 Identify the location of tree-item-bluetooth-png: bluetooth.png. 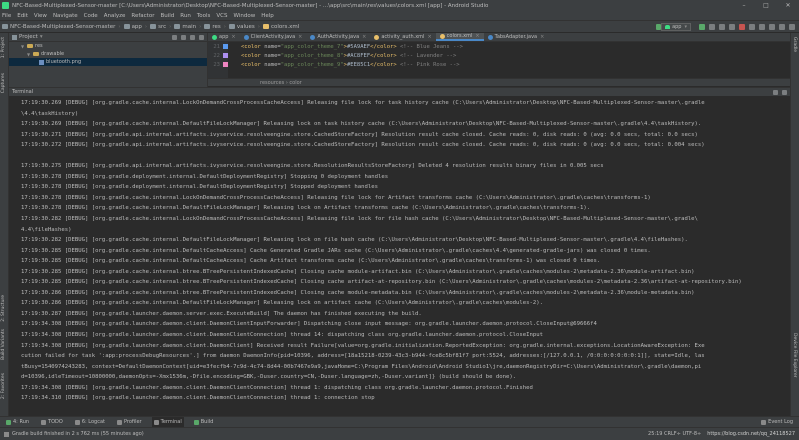
(108, 62).